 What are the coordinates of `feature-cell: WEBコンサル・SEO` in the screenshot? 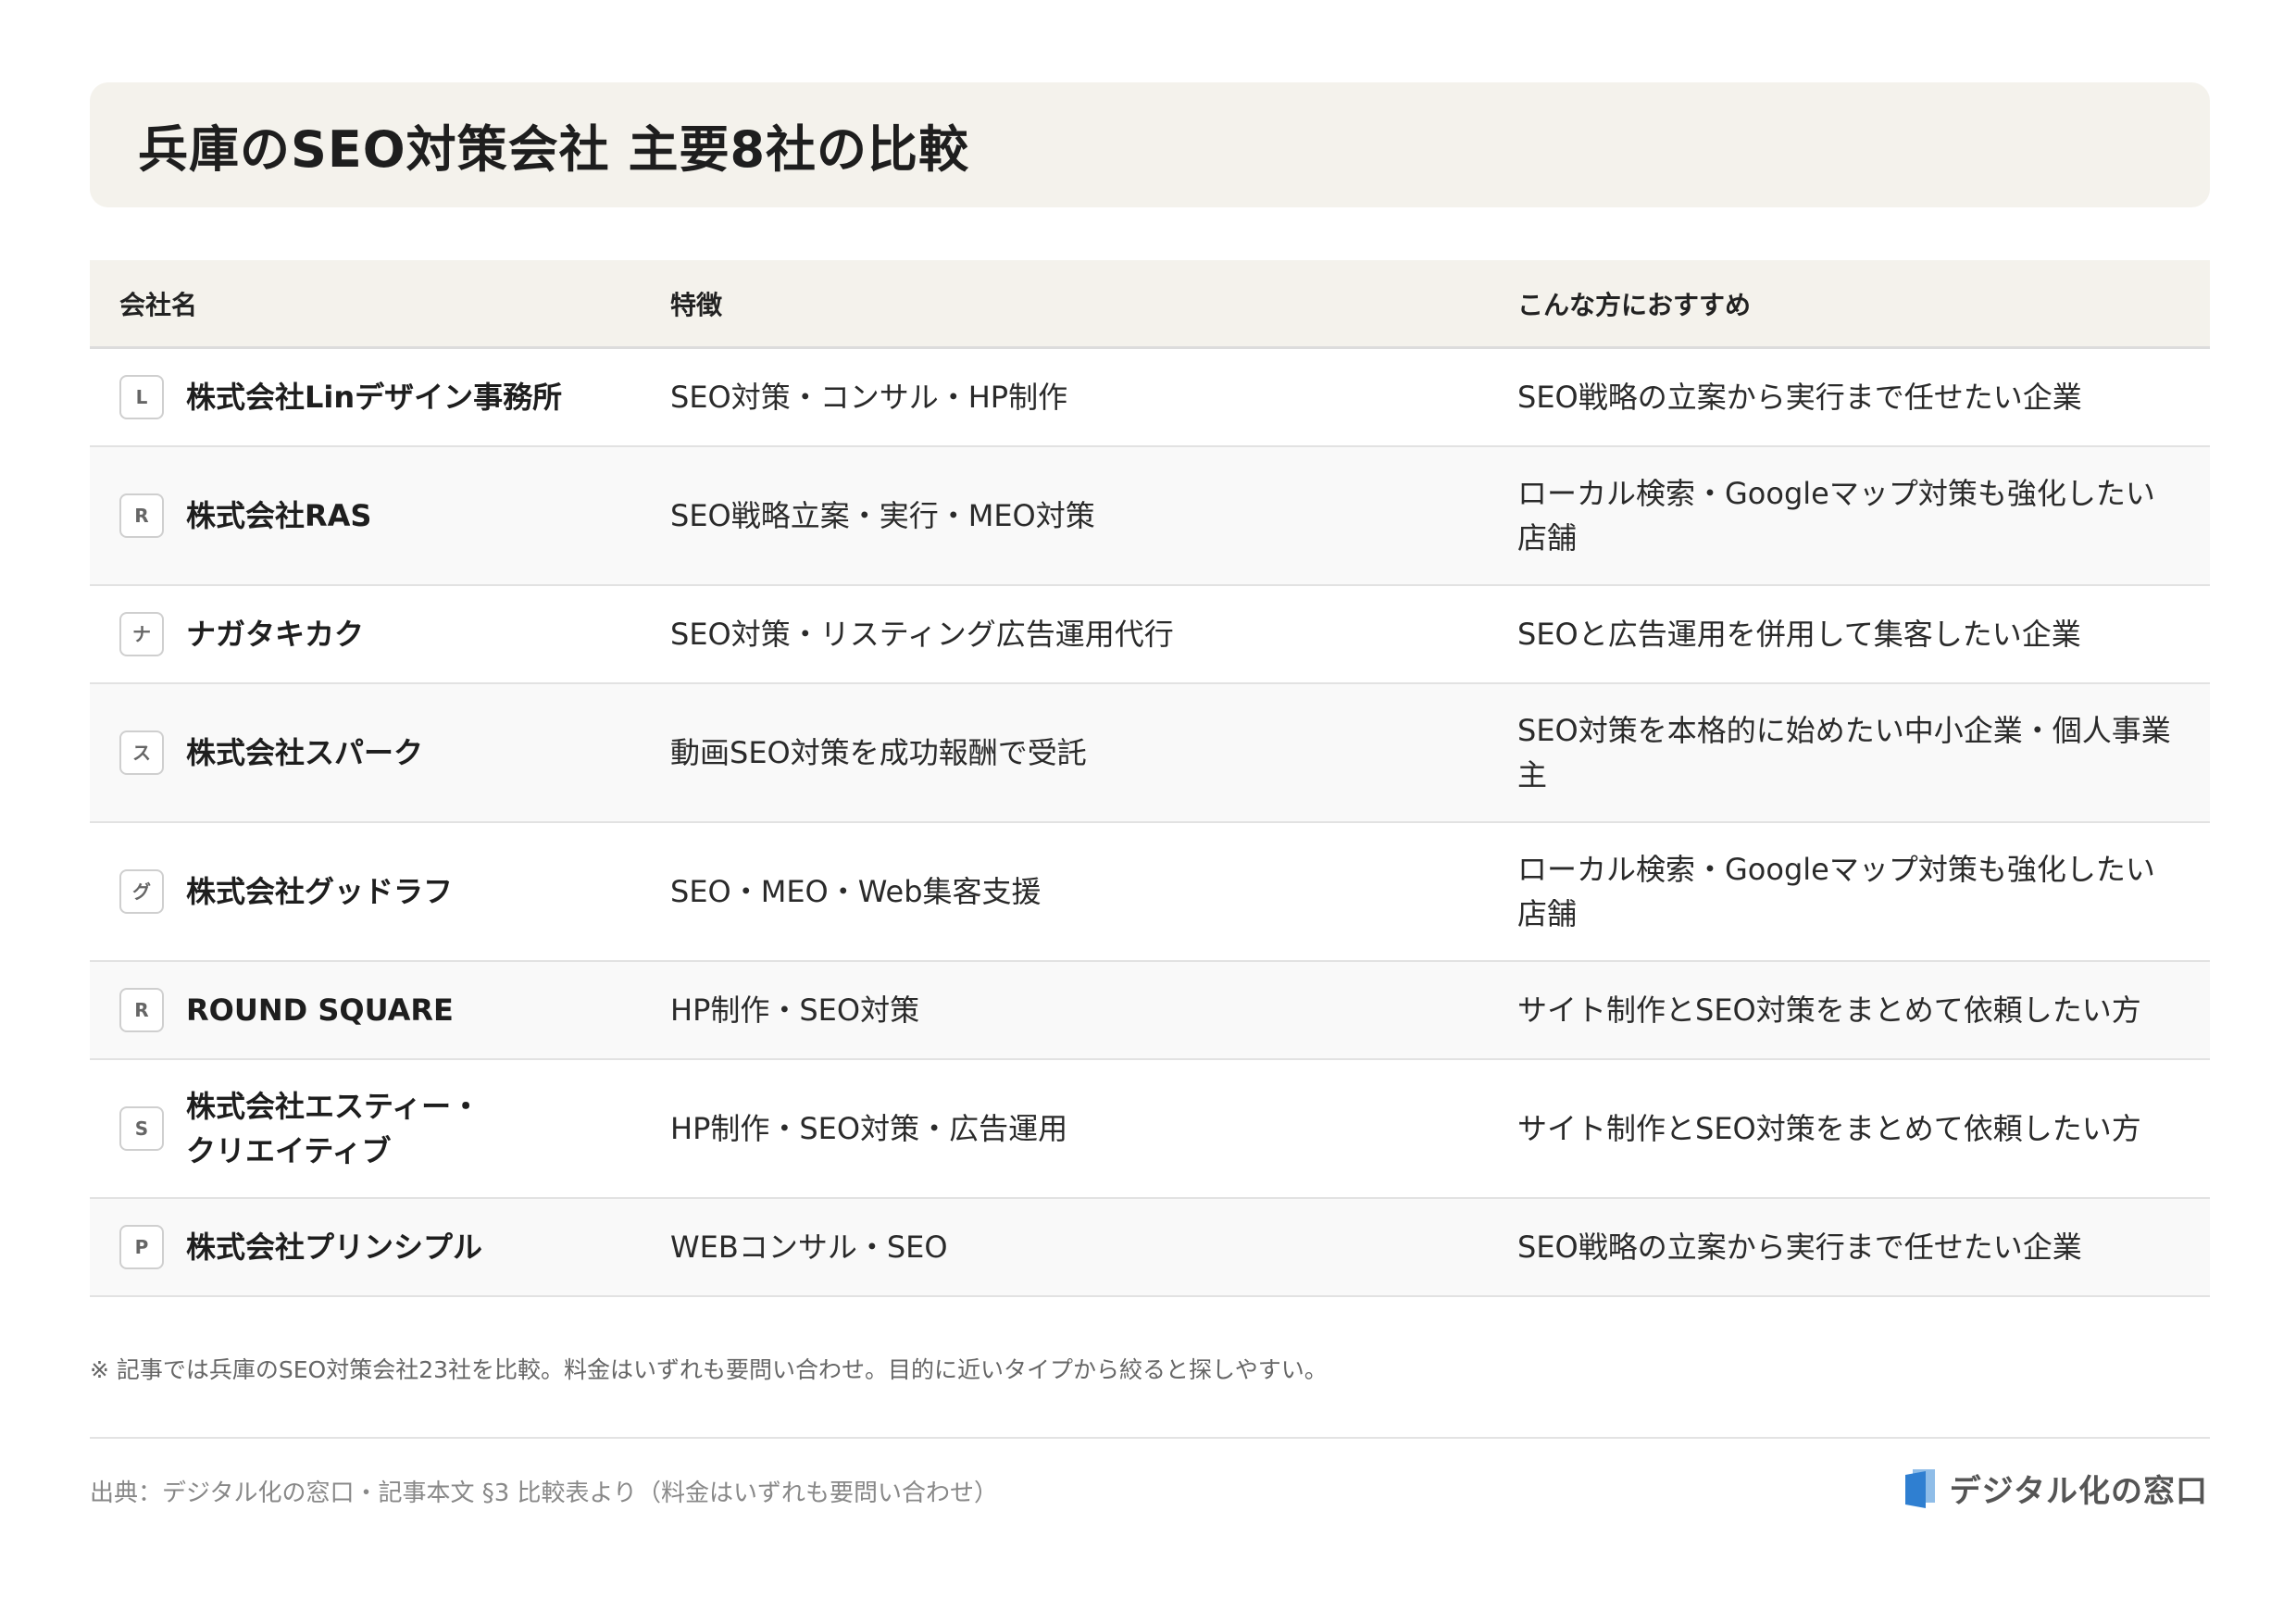 It's located at (1064, 1247).